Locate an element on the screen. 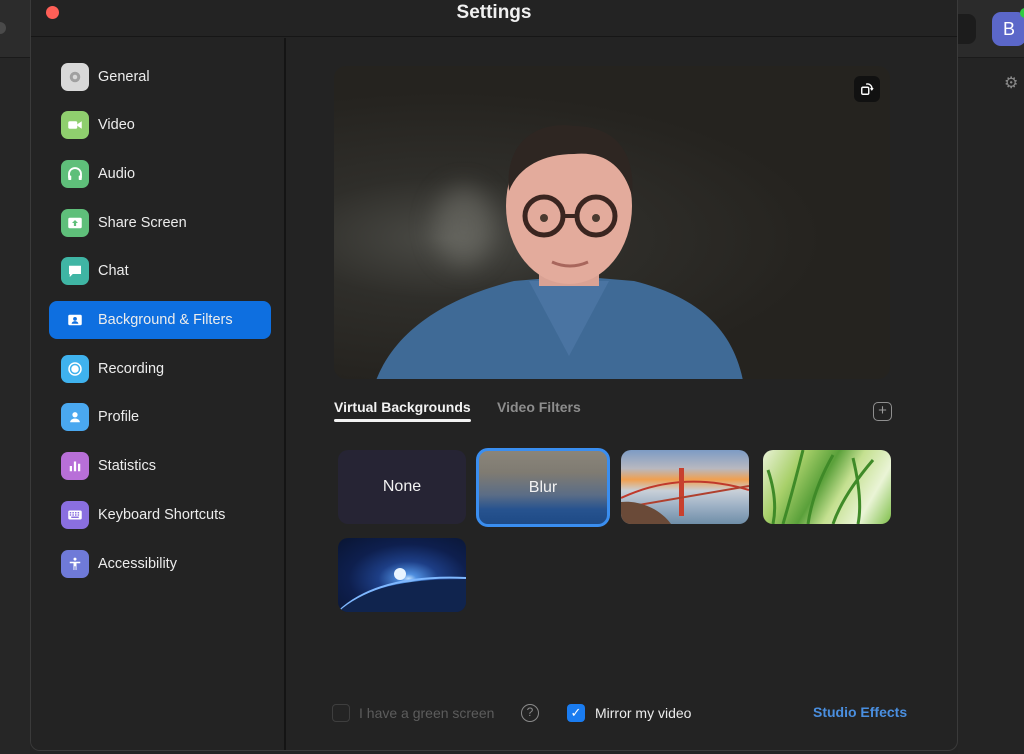 The height and width of the screenshot is (754, 1024). sidebar-item-label: Video is located at coordinates (116, 125).